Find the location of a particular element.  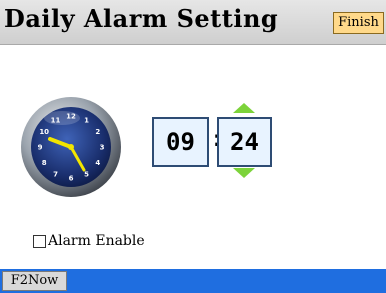

clock-numeral: 5 is located at coordinates (86, 174).